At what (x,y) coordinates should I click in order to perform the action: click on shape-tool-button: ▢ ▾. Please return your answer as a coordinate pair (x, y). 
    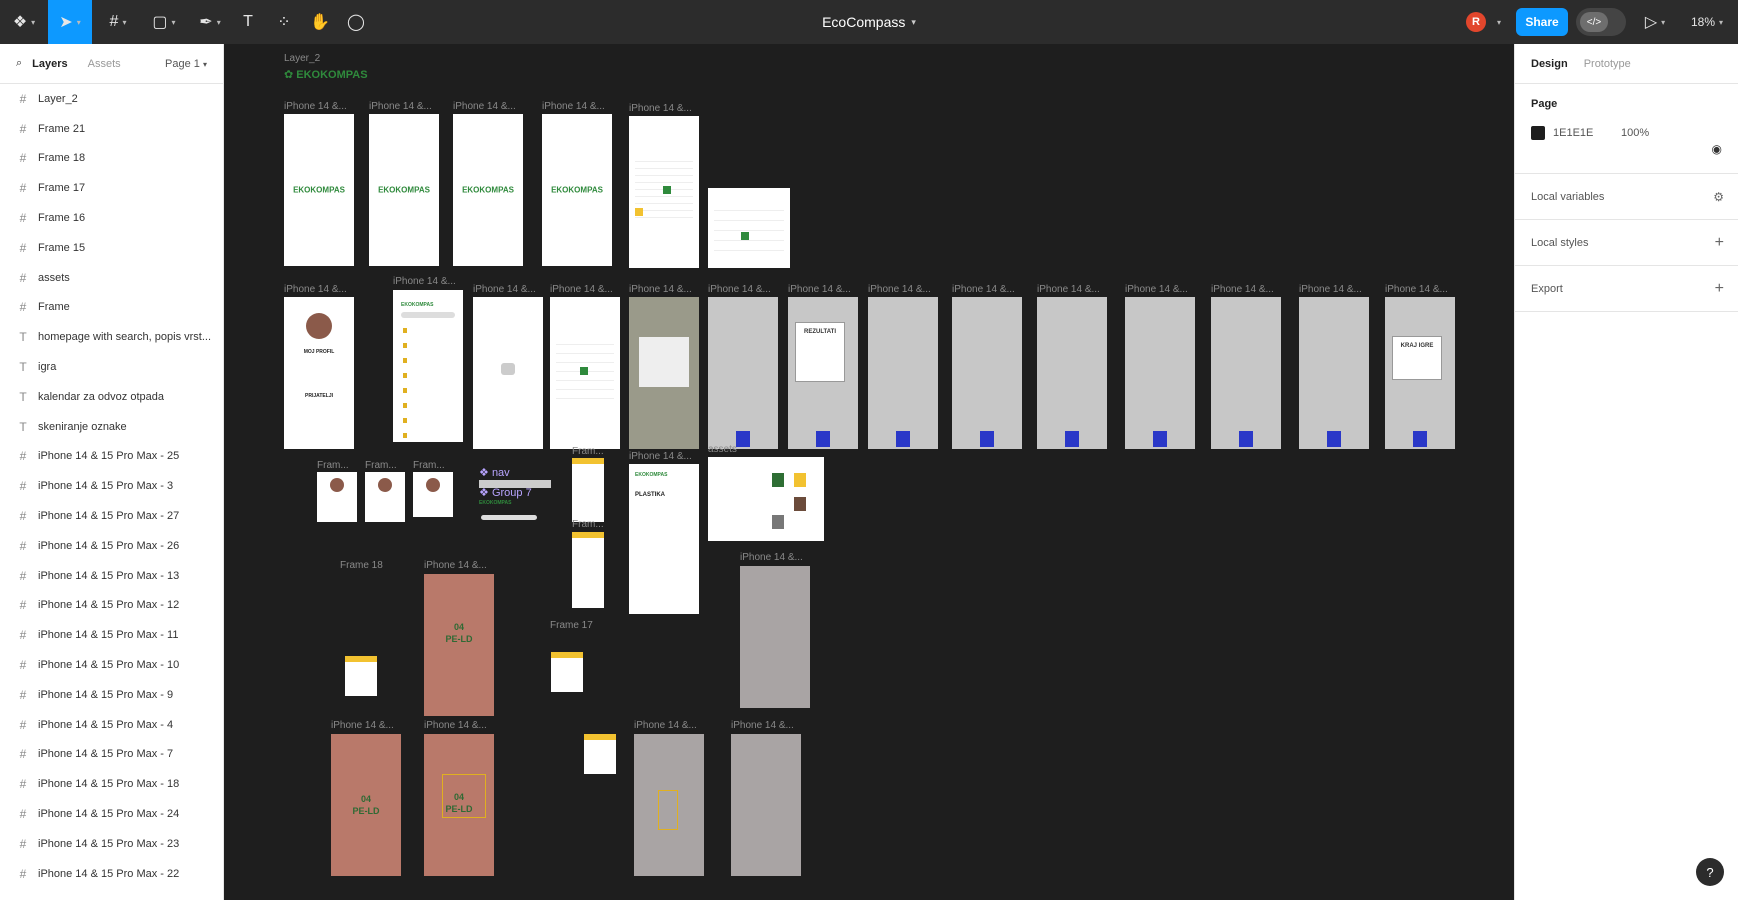
    Looking at the image, I should click on (164, 22).